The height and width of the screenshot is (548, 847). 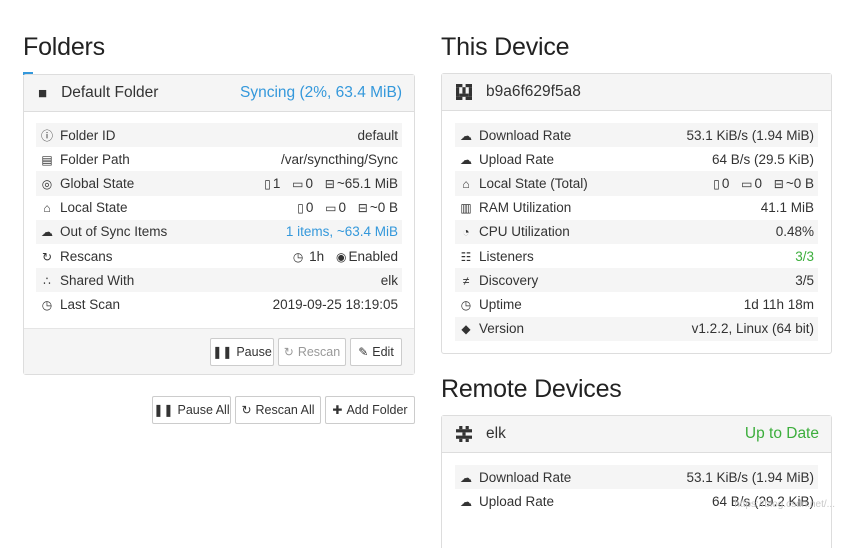 What do you see at coordinates (466, 280) in the screenshot?
I see `signpost-icon: ≠` at bounding box center [466, 280].